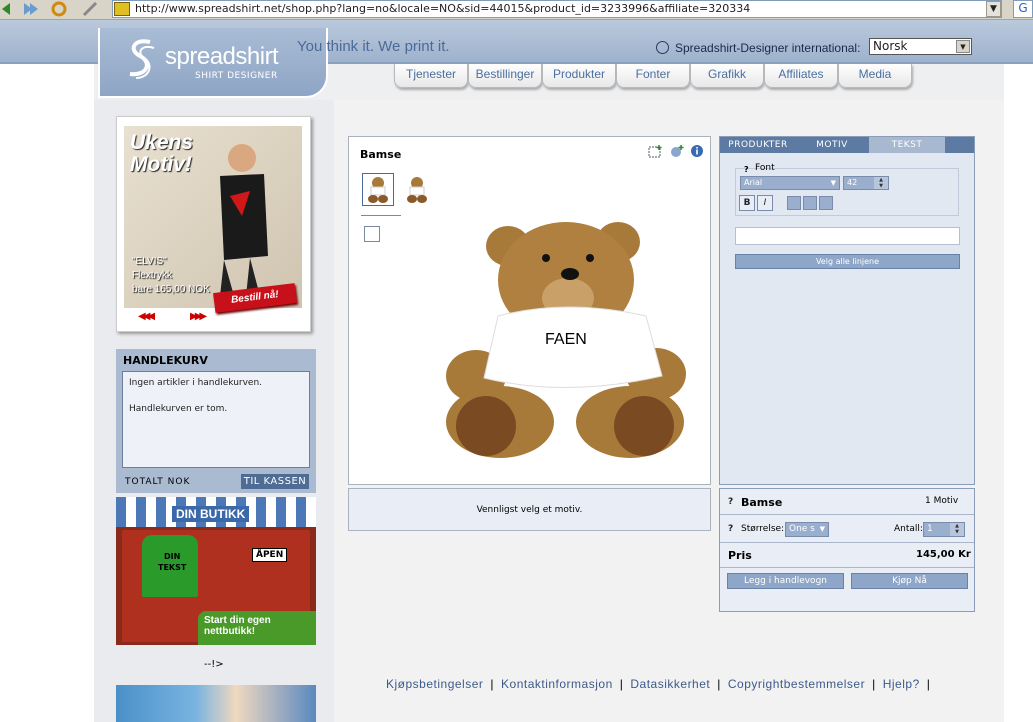 The height and width of the screenshot is (722, 1033). I want to click on motif-message: Vennligst velg et motiv., so click(529, 509).